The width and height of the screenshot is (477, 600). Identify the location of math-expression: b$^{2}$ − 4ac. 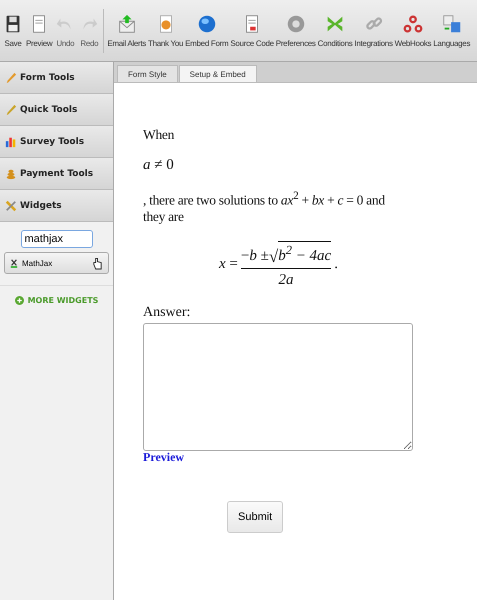
(305, 252).